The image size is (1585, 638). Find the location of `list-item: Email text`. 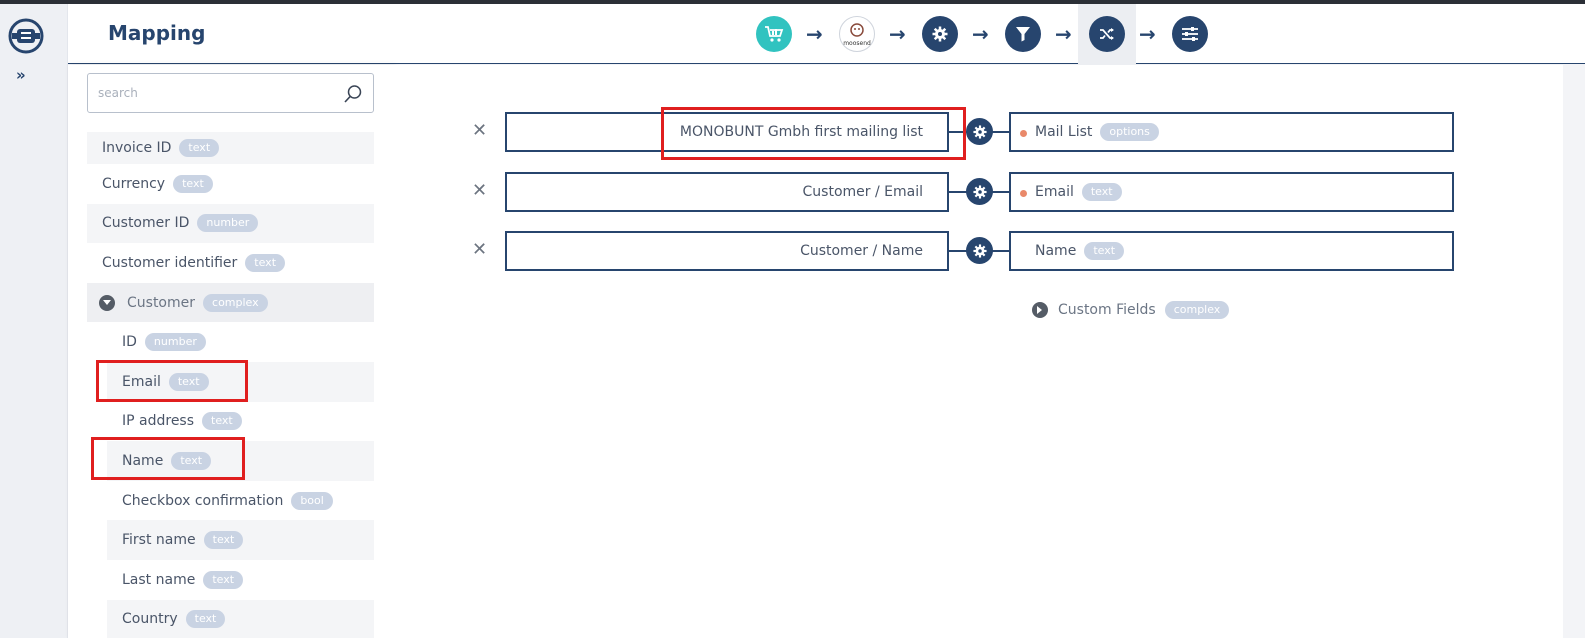

list-item: Email text is located at coordinates (240, 381).